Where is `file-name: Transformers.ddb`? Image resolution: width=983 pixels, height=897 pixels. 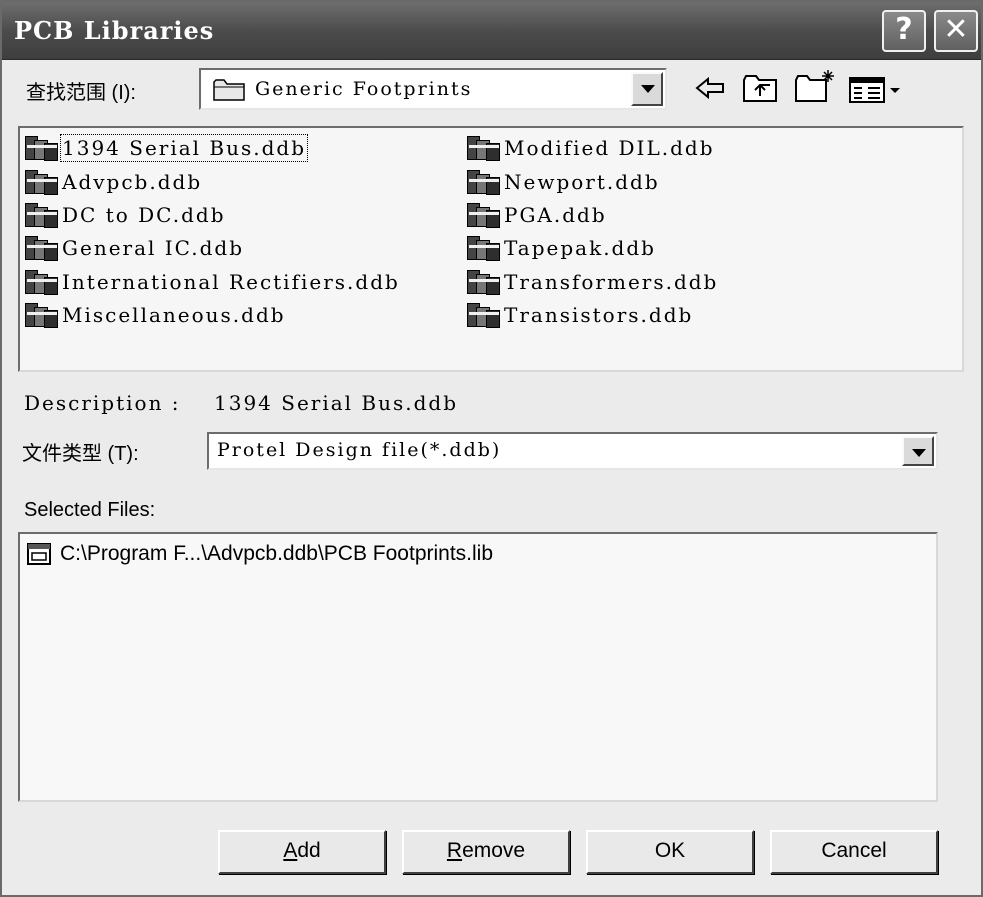 file-name: Transformers.ddb is located at coordinates (611, 282).